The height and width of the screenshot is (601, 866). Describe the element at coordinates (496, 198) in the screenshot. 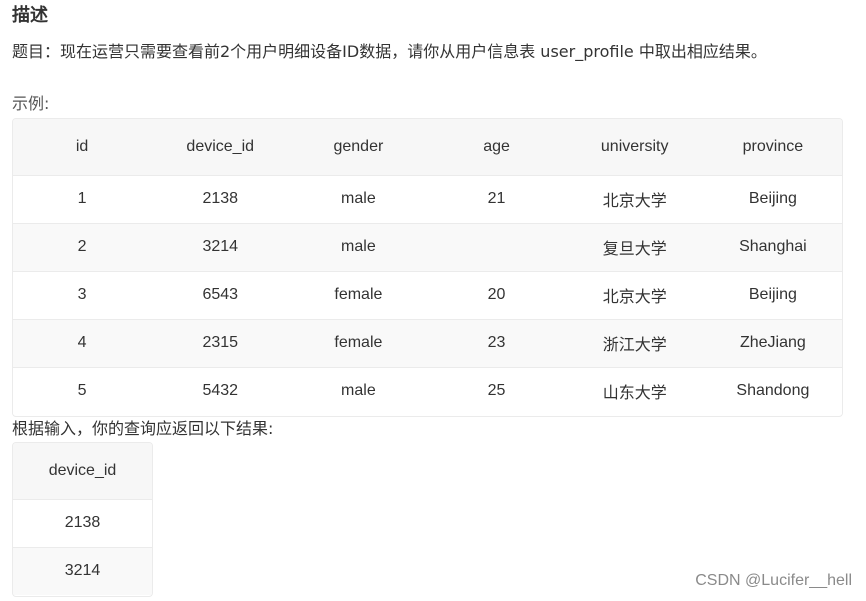

I see `table-cell: 21` at that location.